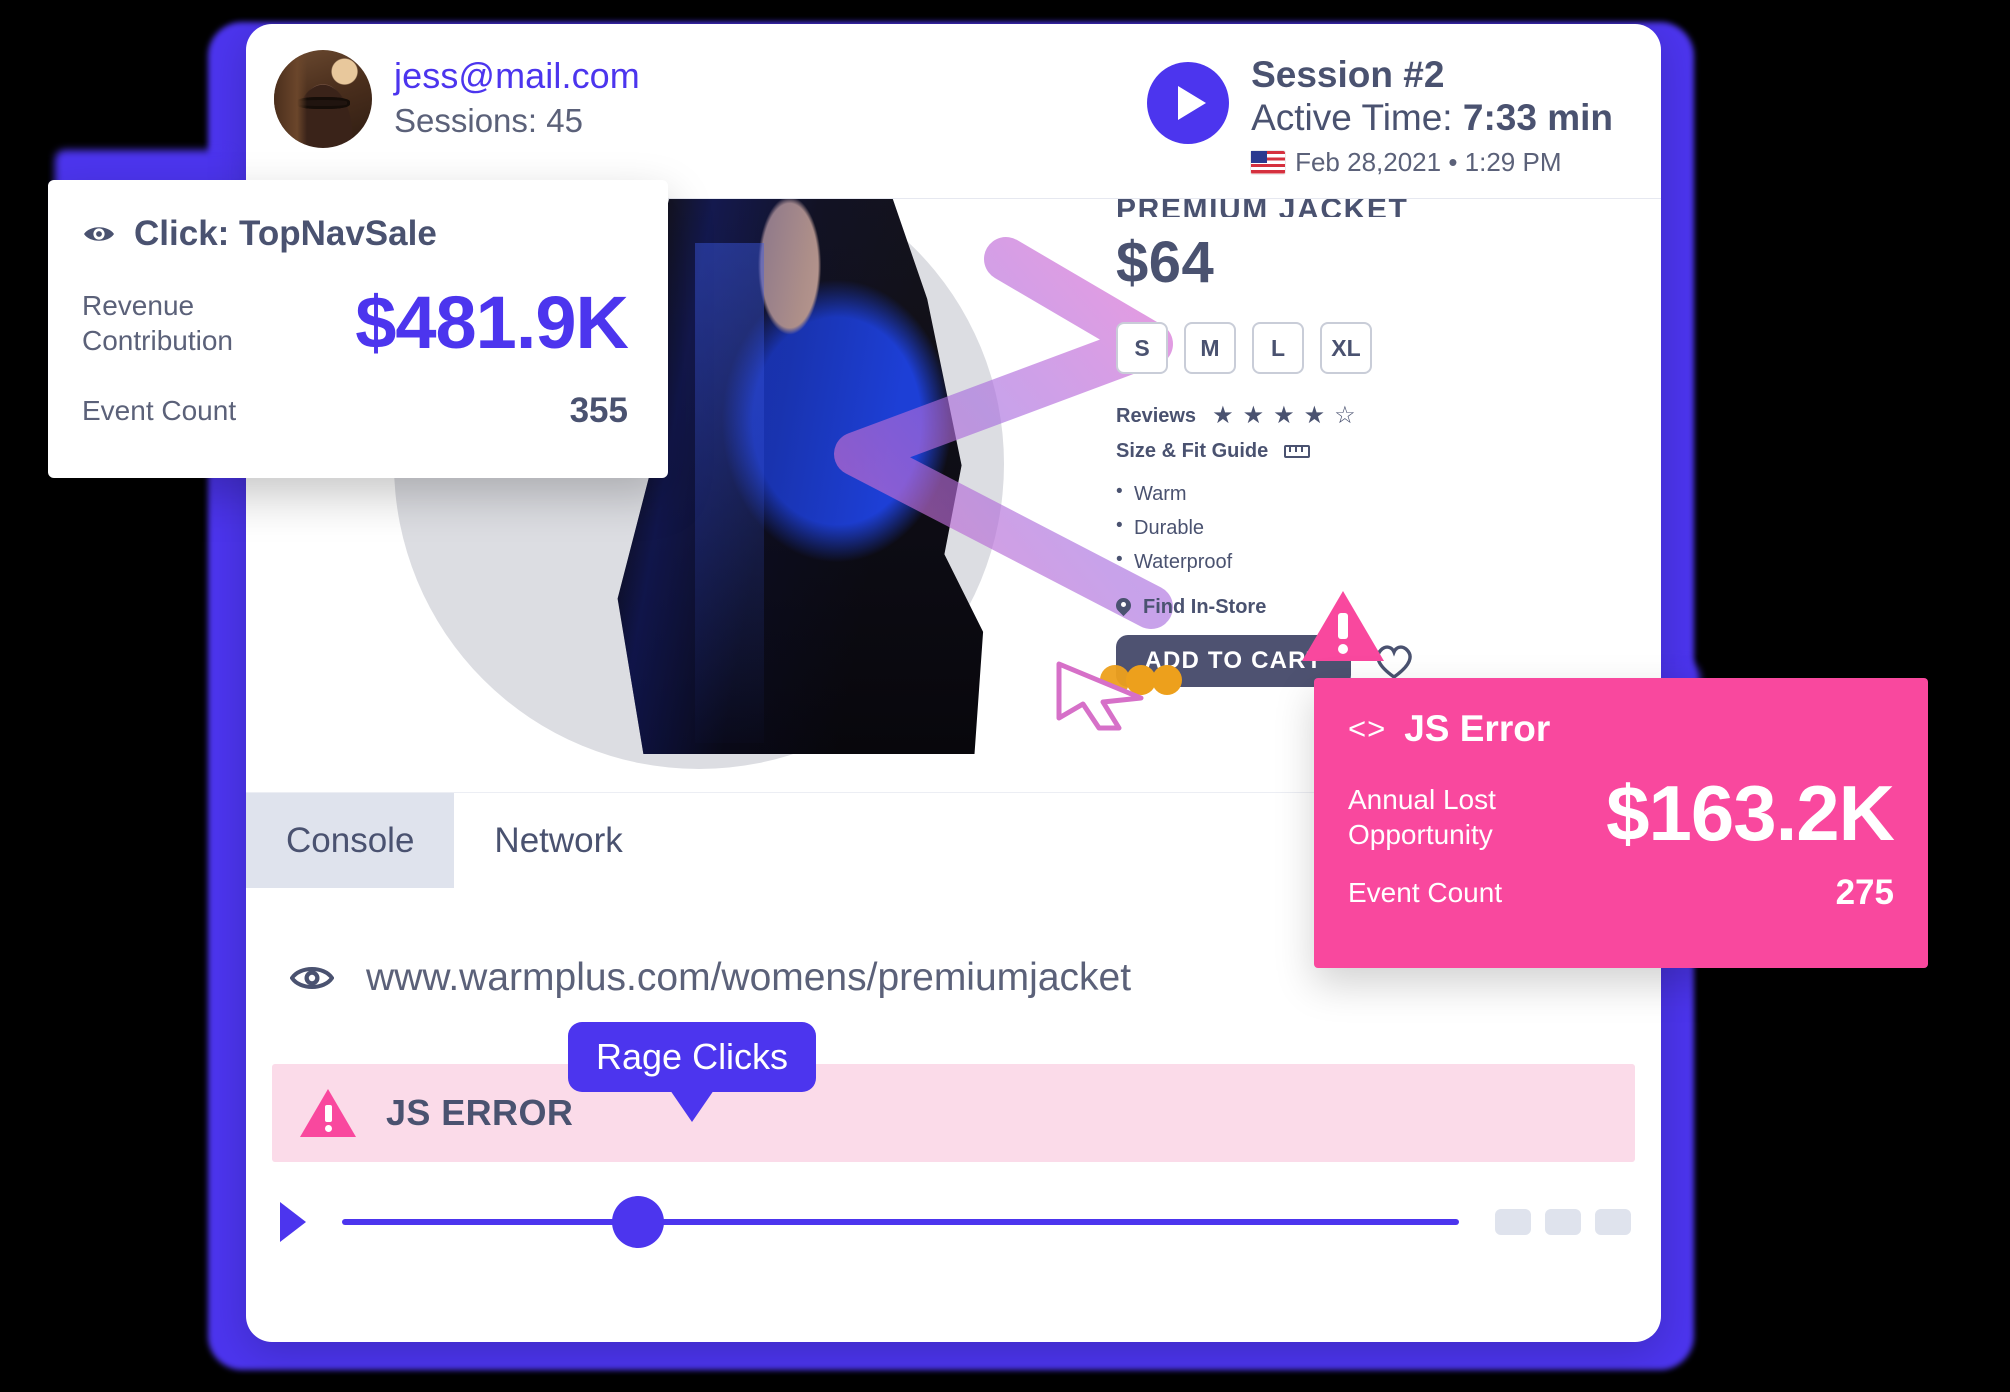 The image size is (2010, 1392). What do you see at coordinates (1205, 607) in the screenshot?
I see `find-in-store-label: Find In-Store` at bounding box center [1205, 607].